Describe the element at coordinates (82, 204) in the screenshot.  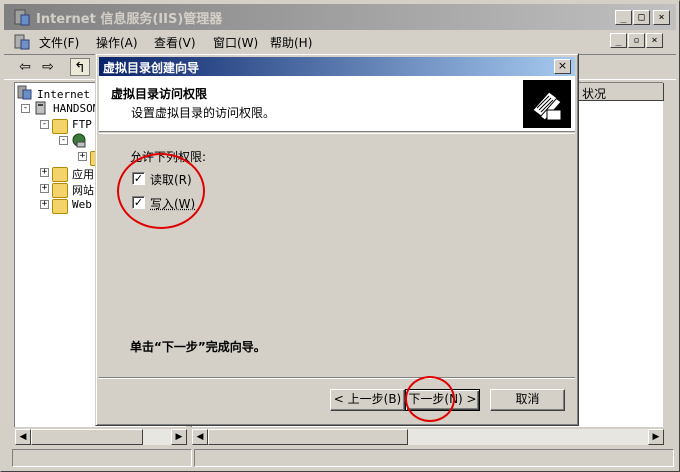
I see `tree-label: Web` at that location.